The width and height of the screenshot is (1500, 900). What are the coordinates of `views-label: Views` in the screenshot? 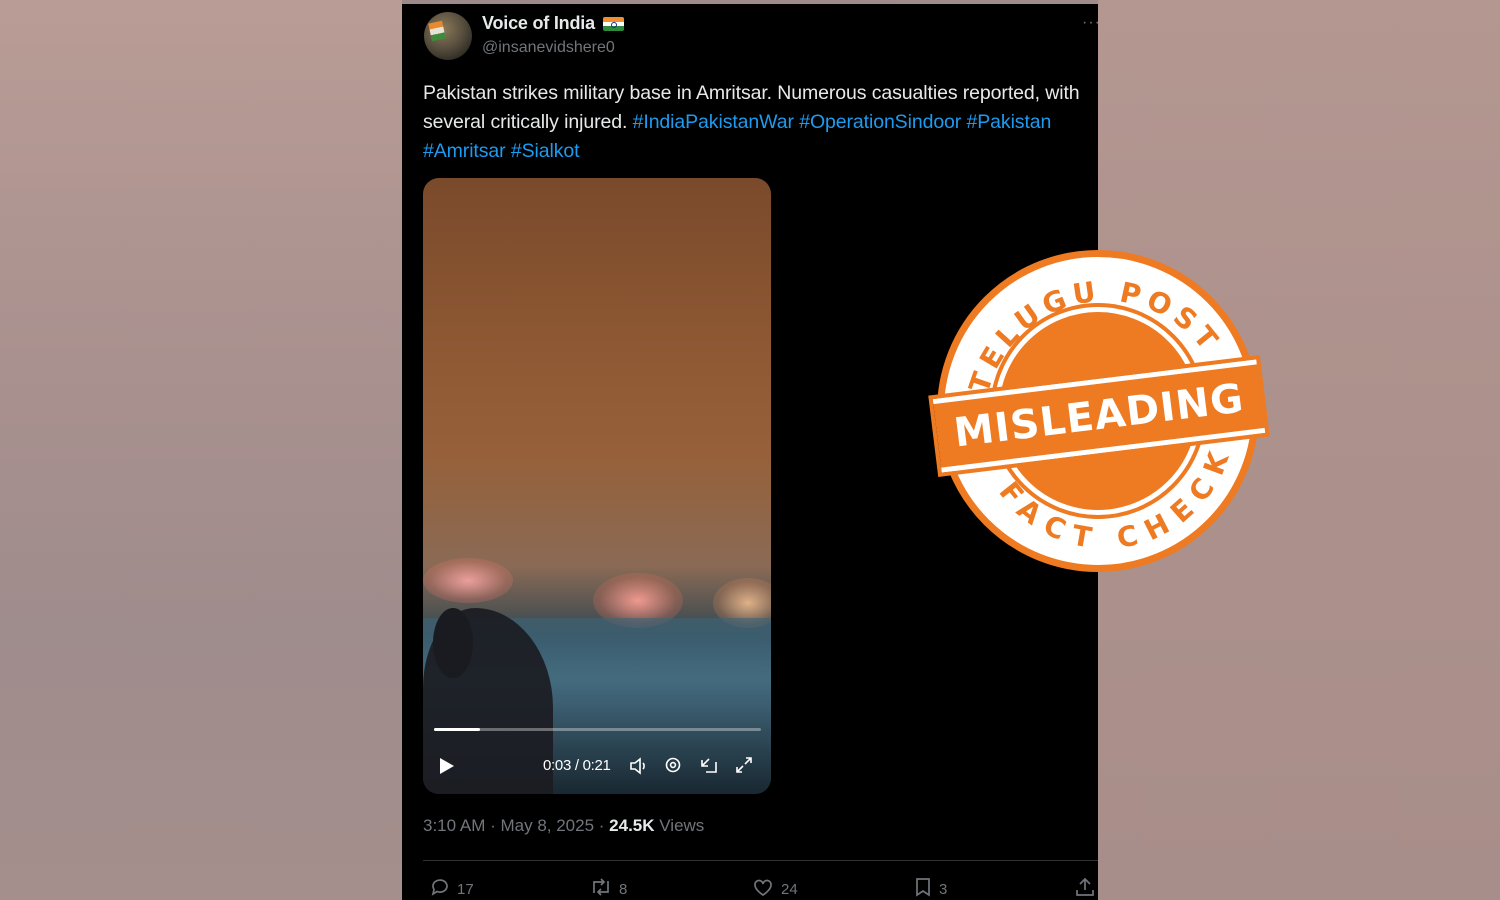 It's located at (679, 825).